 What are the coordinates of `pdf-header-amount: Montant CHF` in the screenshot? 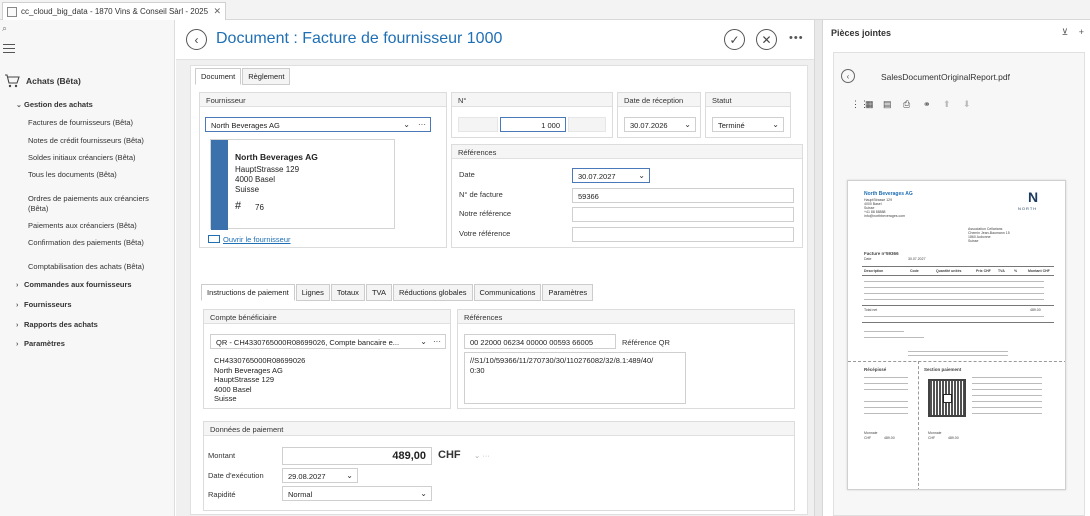 It's located at (1039, 271).